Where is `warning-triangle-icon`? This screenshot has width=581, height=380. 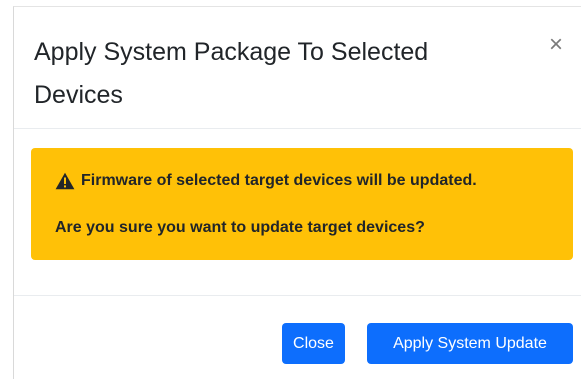 warning-triangle-icon is located at coordinates (65, 181).